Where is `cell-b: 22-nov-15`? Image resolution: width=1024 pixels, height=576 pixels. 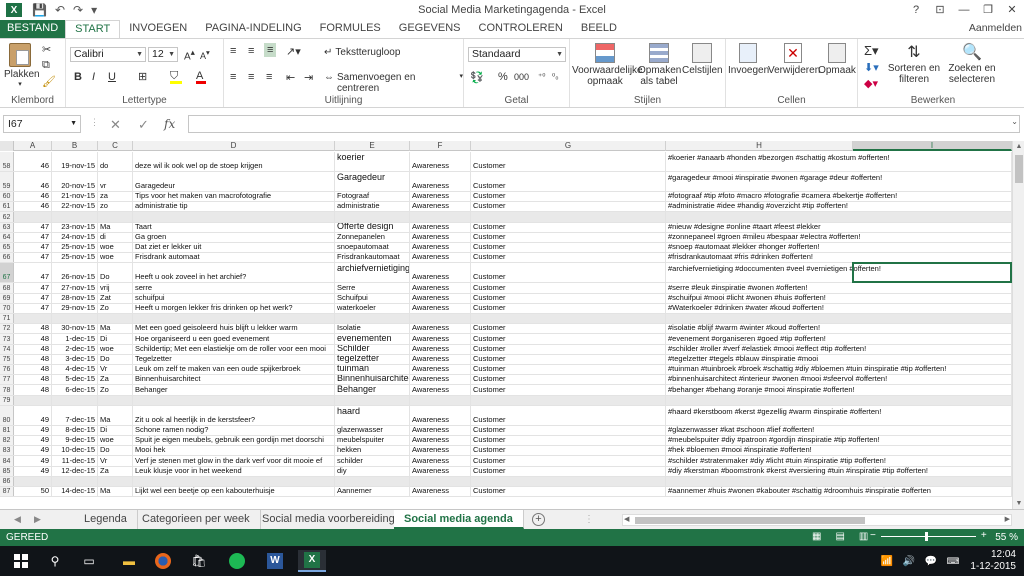
cell-b: 22-nov-15 is located at coordinates (75, 207).